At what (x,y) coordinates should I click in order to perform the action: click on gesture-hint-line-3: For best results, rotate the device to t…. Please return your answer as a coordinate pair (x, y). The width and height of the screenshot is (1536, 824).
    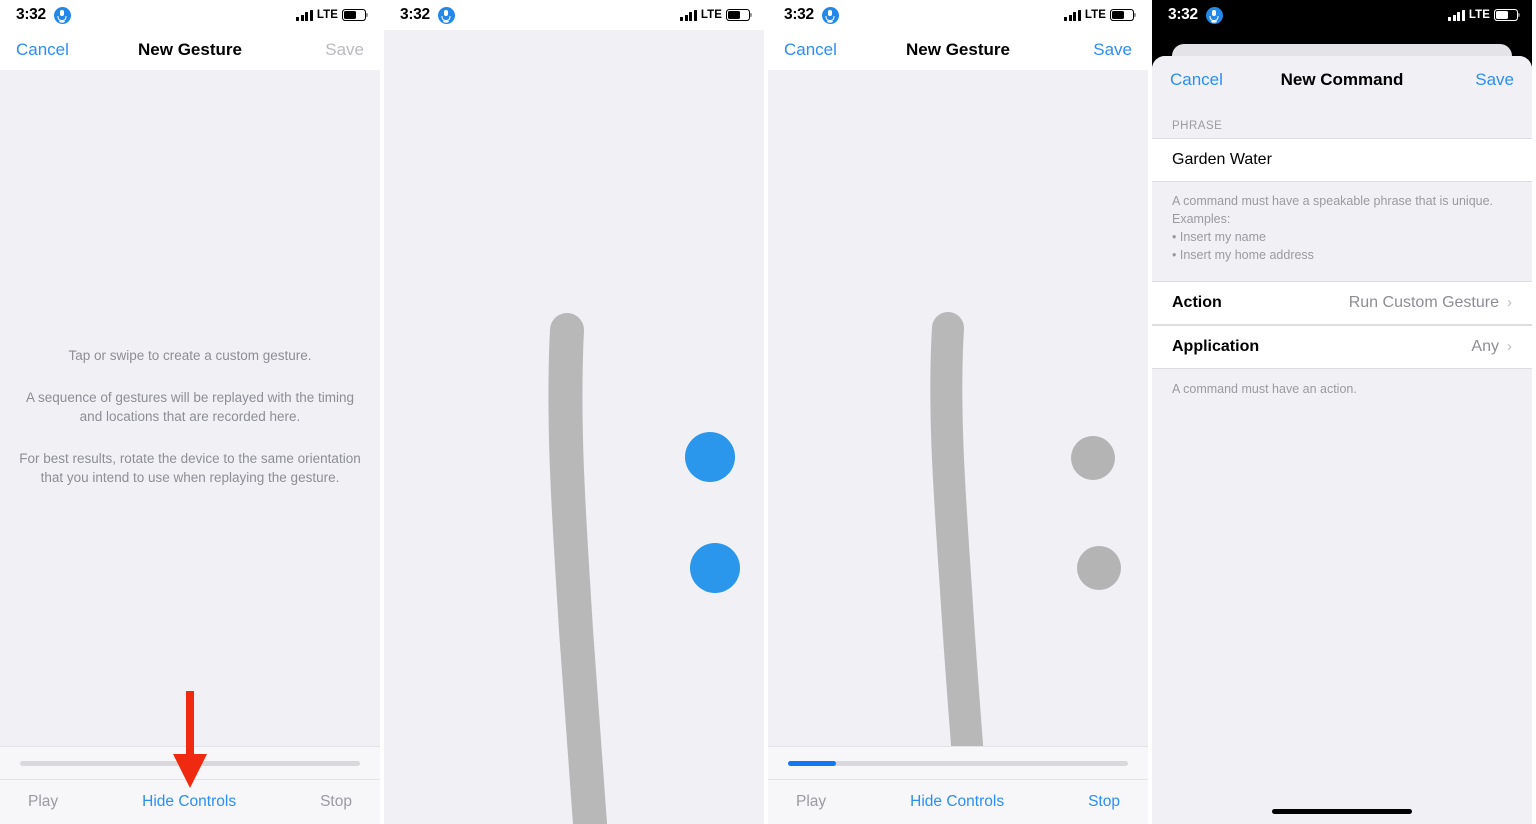
    Looking at the image, I should click on (190, 468).